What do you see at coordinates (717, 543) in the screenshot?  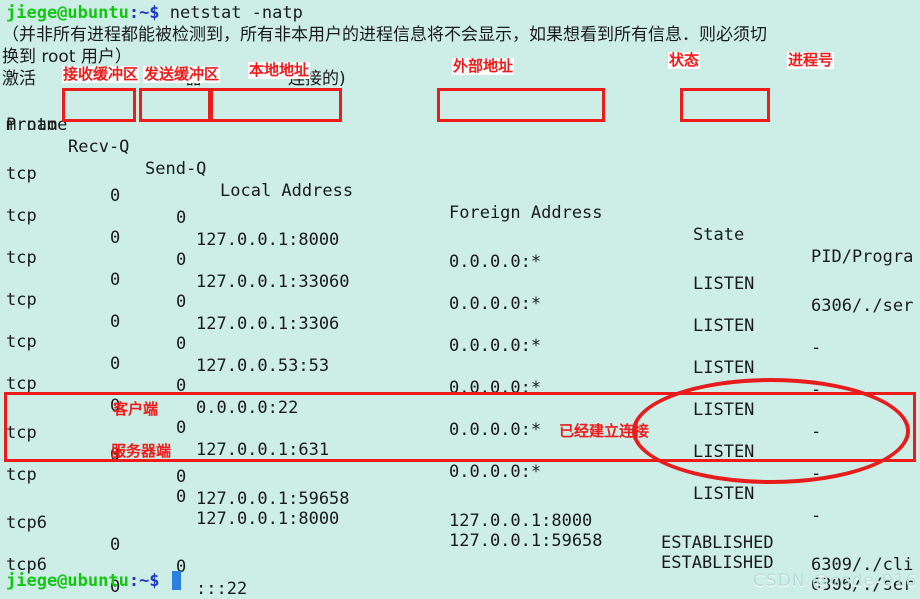 I see `cell-state: ESTABLISHED` at bounding box center [717, 543].